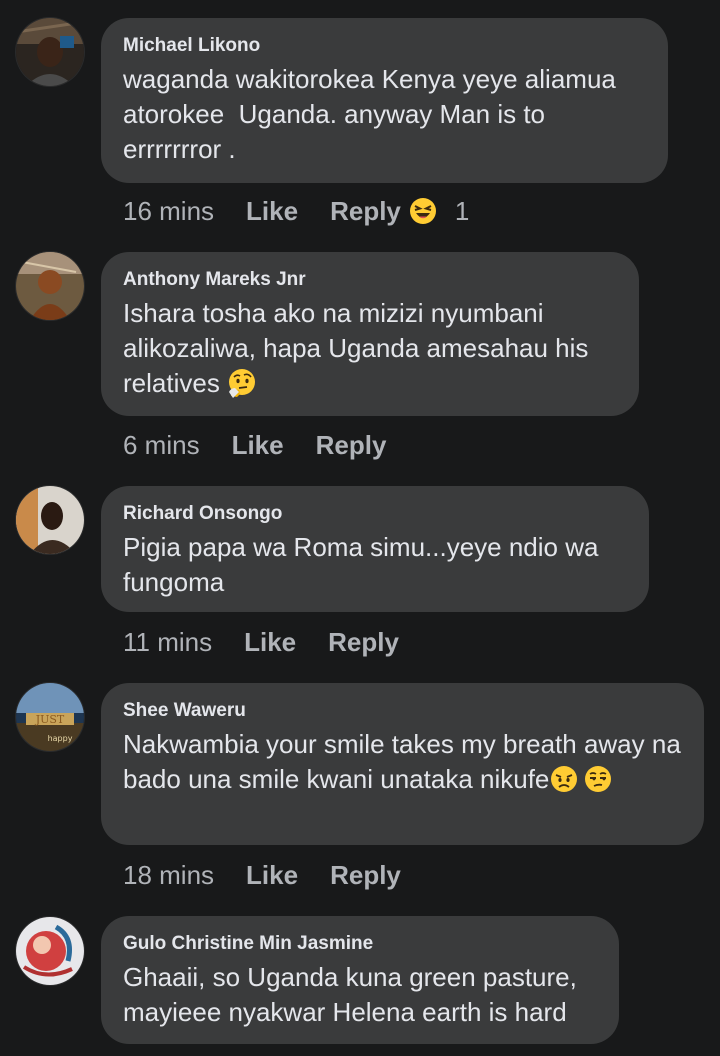 The image size is (720, 1056). I want to click on laughing-squint-face-icon, so click(423, 211).